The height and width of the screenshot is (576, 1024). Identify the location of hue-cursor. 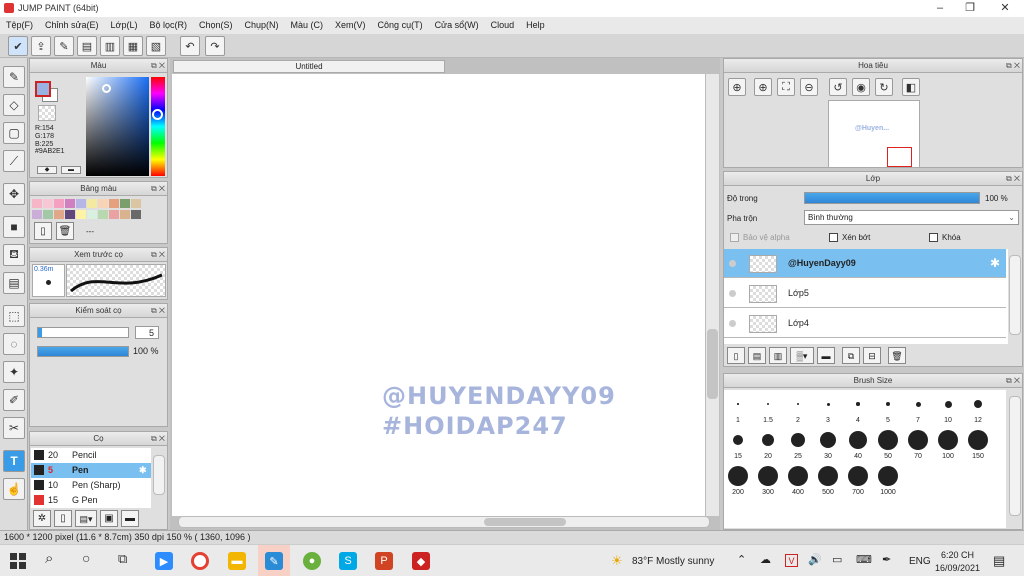
(157, 114).